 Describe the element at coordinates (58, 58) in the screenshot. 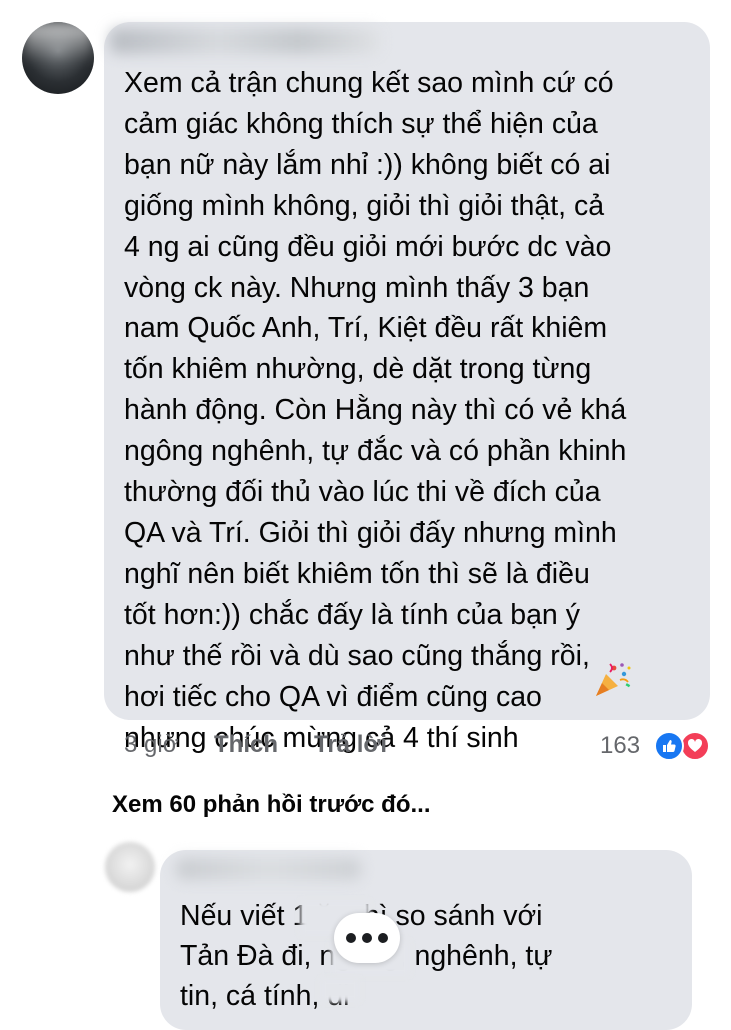

I see `commenter-avatar` at that location.